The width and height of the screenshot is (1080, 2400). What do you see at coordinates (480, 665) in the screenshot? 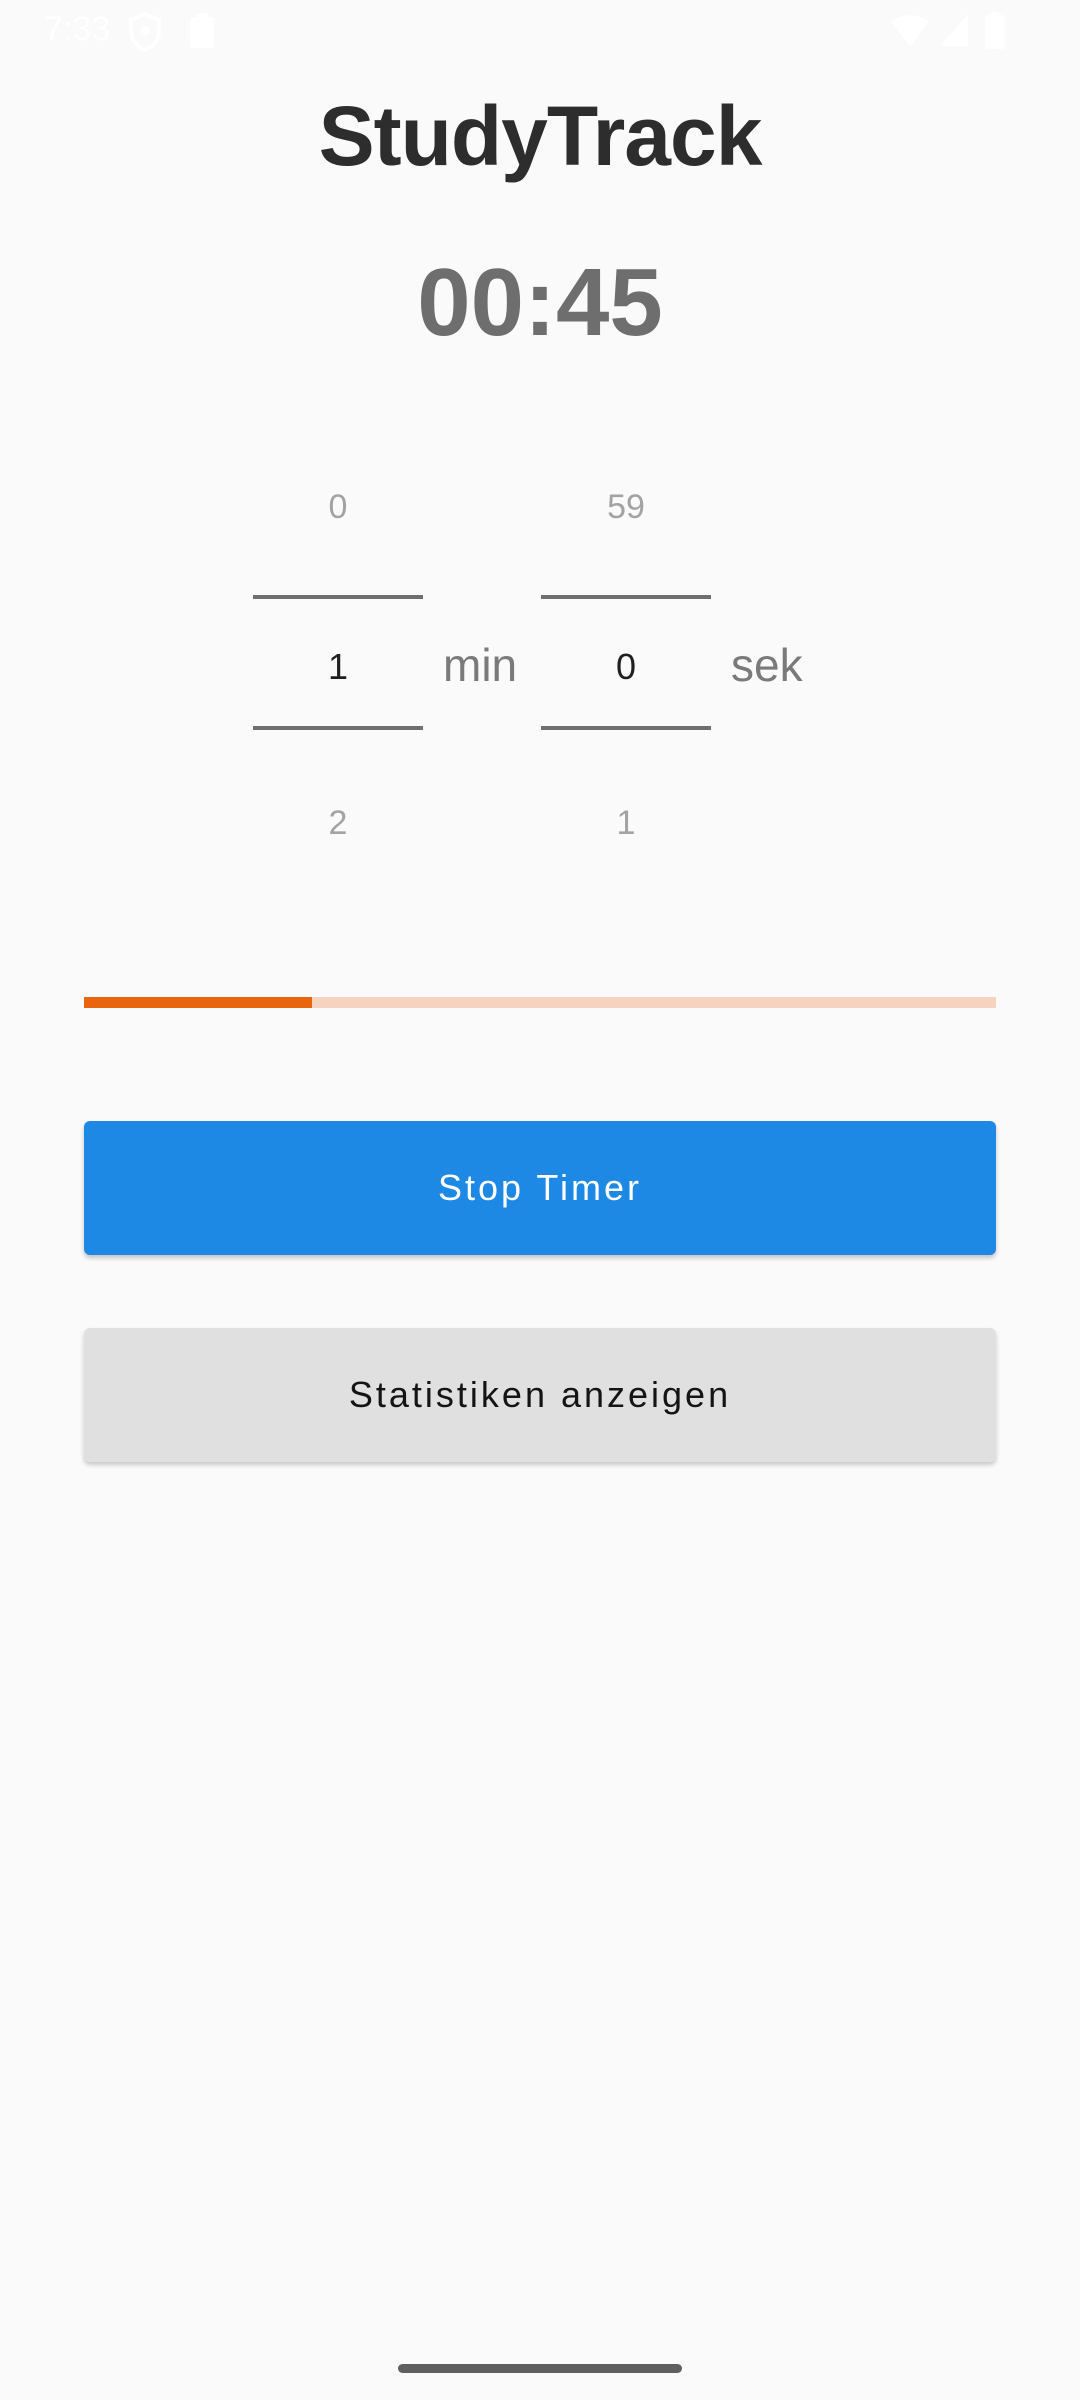
I see `minutes-unit-label: min` at bounding box center [480, 665].